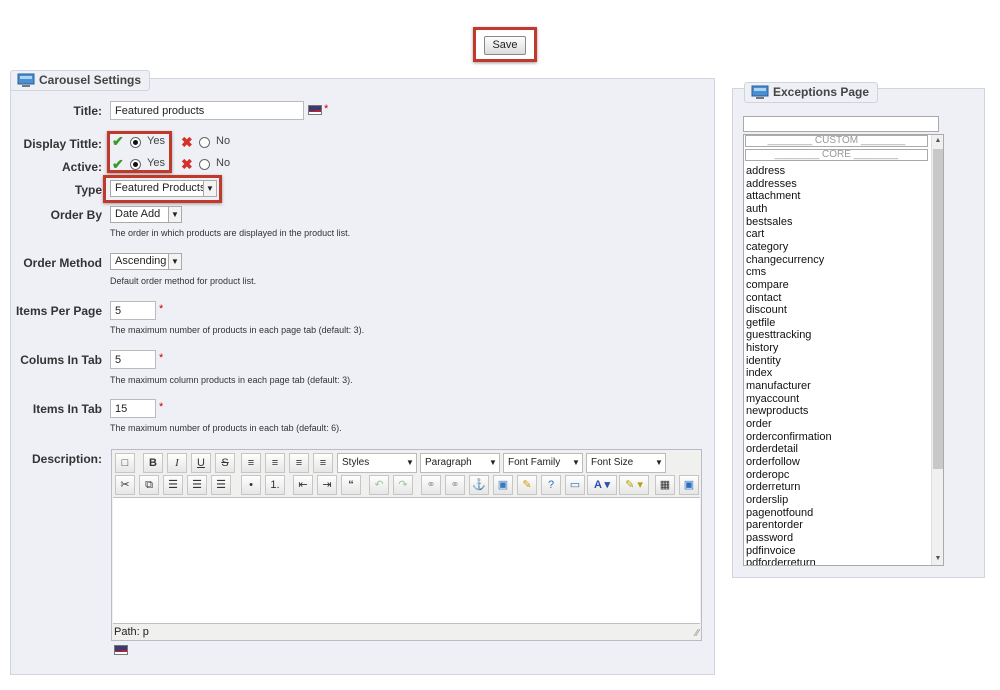 The image size is (1000, 690). Describe the element at coordinates (767, 475) in the screenshot. I see `list-item: orderopc` at that location.